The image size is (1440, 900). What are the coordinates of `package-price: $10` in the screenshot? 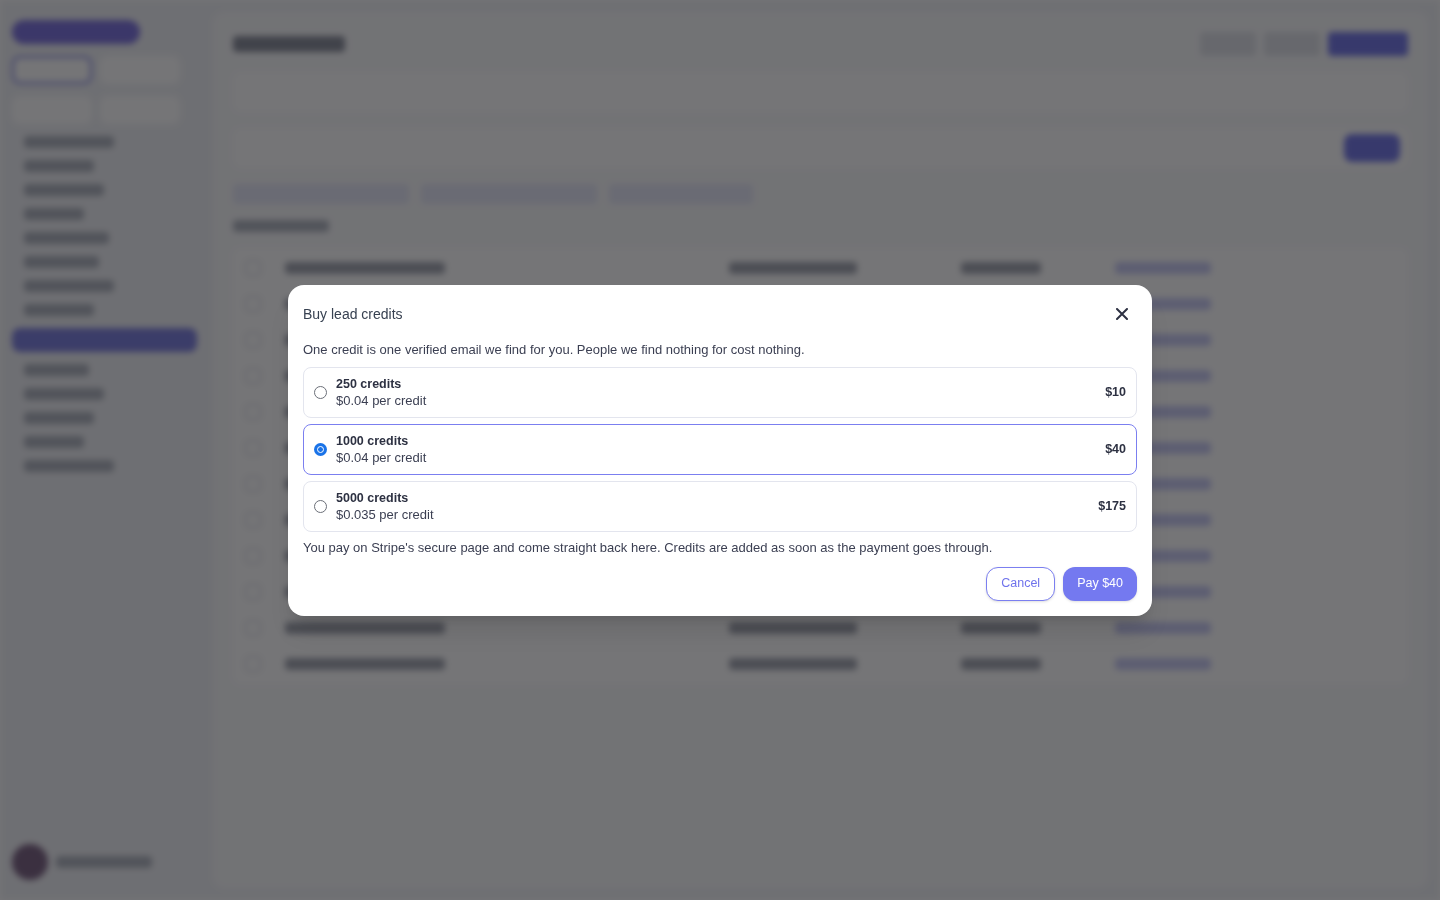 It's located at (1115, 392).